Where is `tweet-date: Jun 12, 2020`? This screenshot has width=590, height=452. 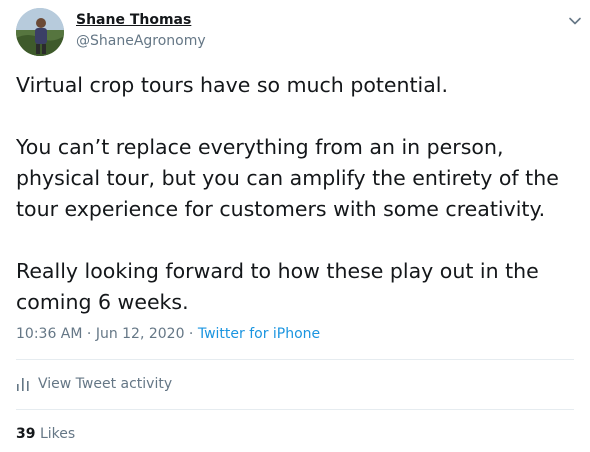
tweet-date: Jun 12, 2020 is located at coordinates (140, 334).